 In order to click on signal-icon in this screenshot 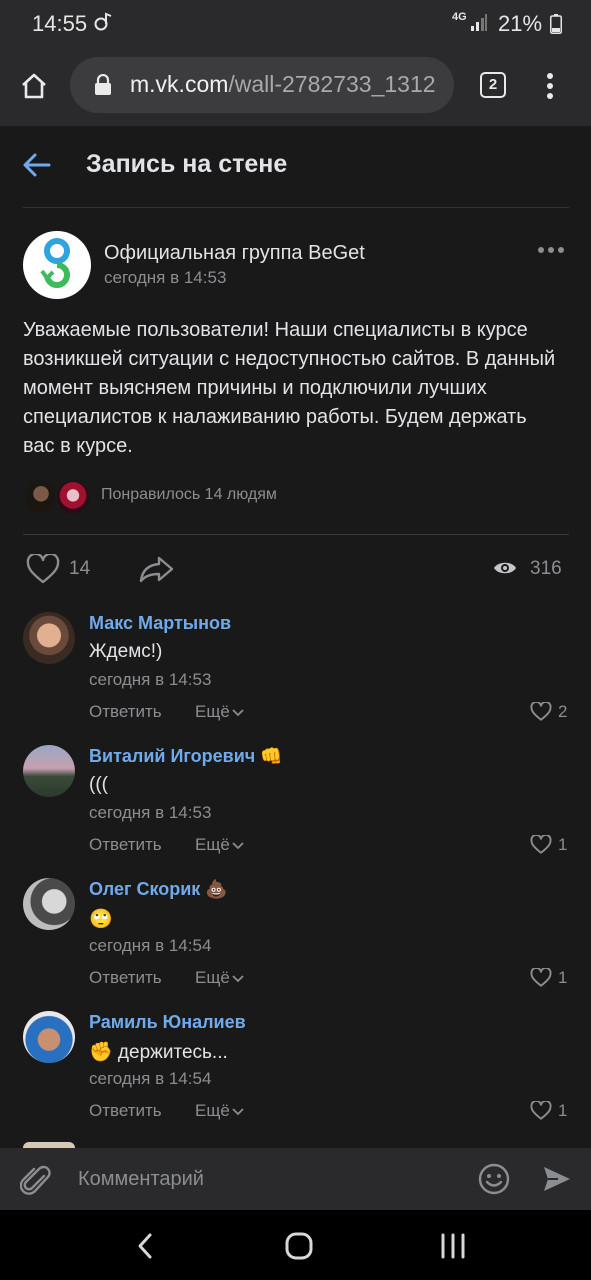, I will do `click(479, 25)`.